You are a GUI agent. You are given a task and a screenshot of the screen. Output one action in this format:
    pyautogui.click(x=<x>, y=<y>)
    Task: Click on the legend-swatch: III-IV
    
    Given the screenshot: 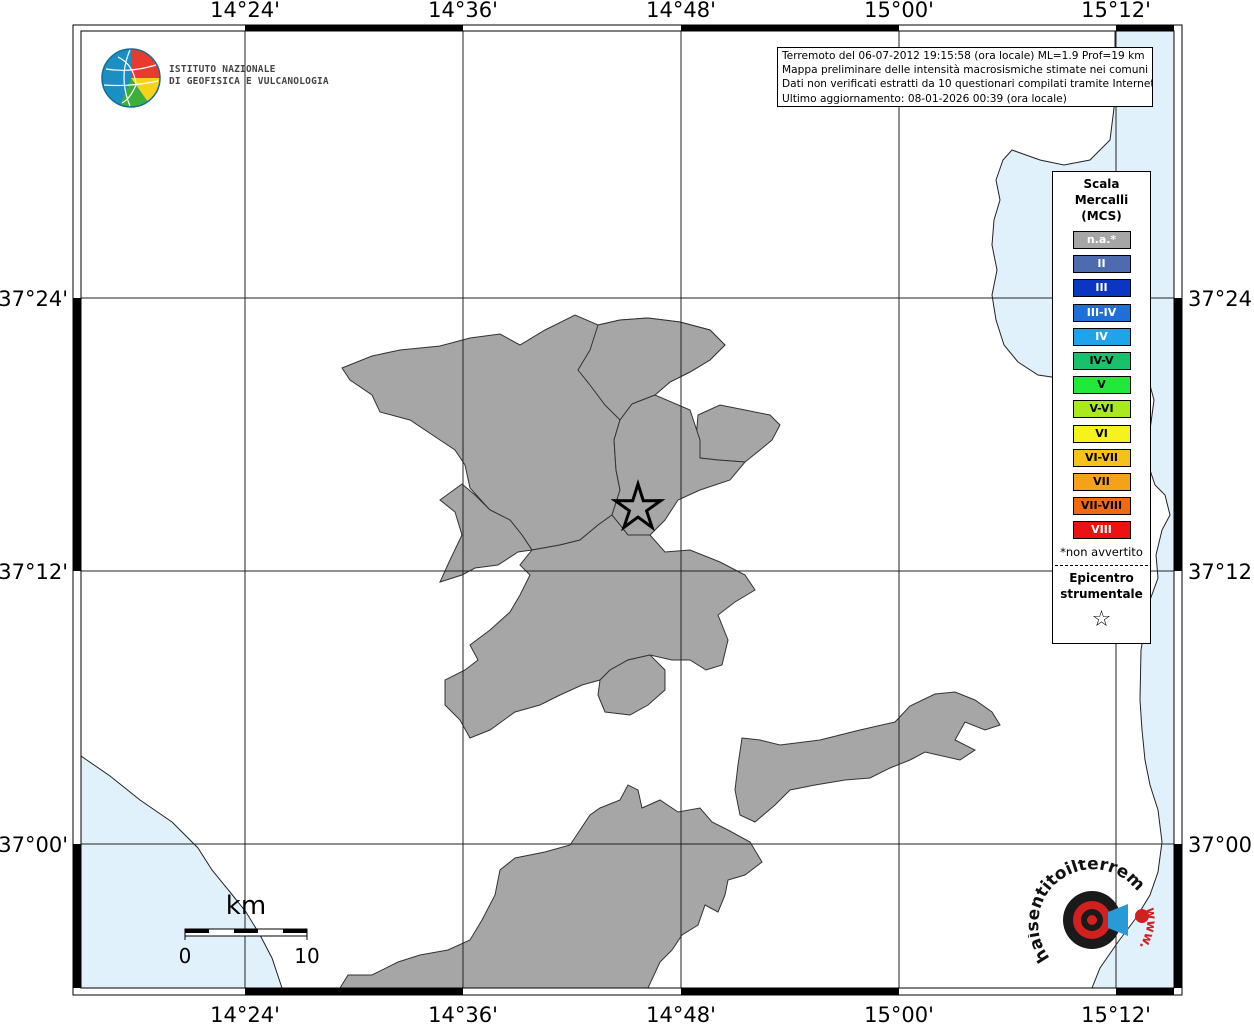 What is the action you would take?
    pyautogui.click(x=1101, y=312)
    